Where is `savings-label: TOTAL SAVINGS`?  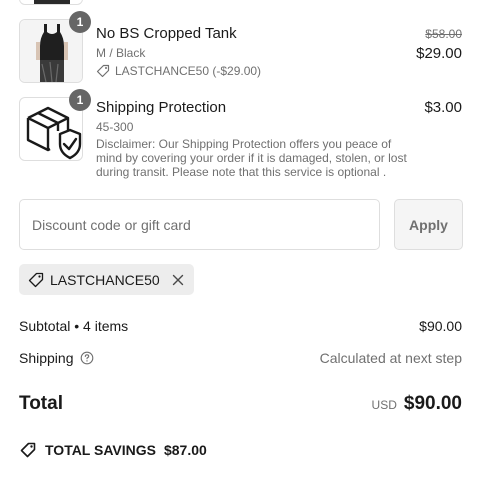 savings-label: TOTAL SAVINGS is located at coordinates (100, 450).